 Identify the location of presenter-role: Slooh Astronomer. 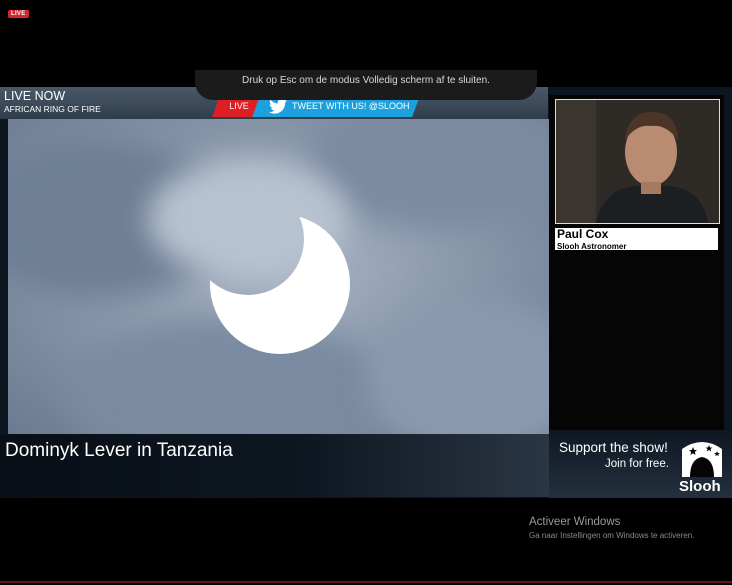
(592, 246).